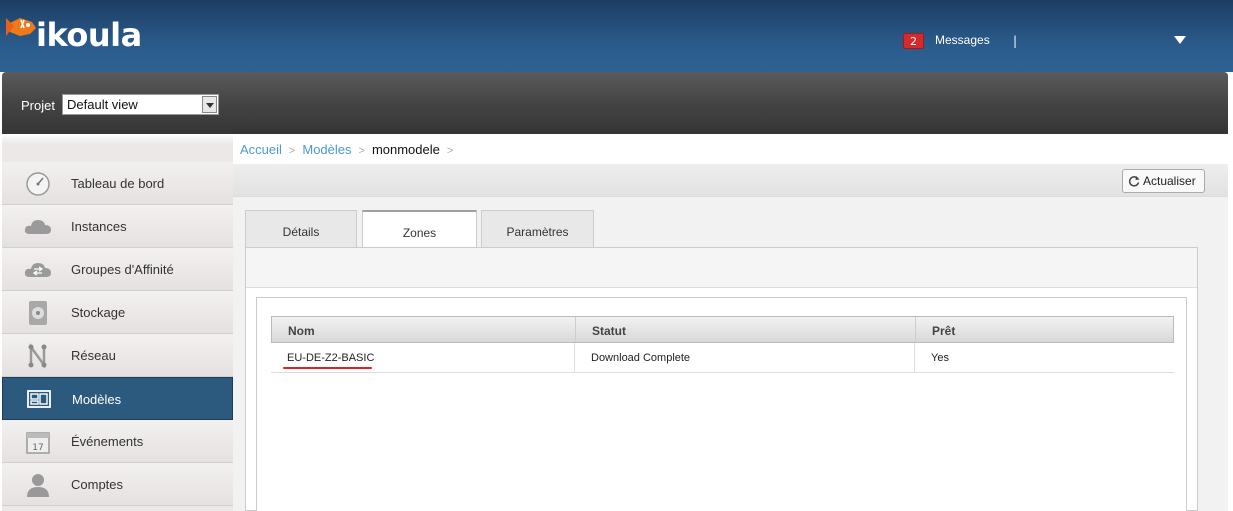  What do you see at coordinates (940, 358) in the screenshot?
I see `cell-pret: Yes` at bounding box center [940, 358].